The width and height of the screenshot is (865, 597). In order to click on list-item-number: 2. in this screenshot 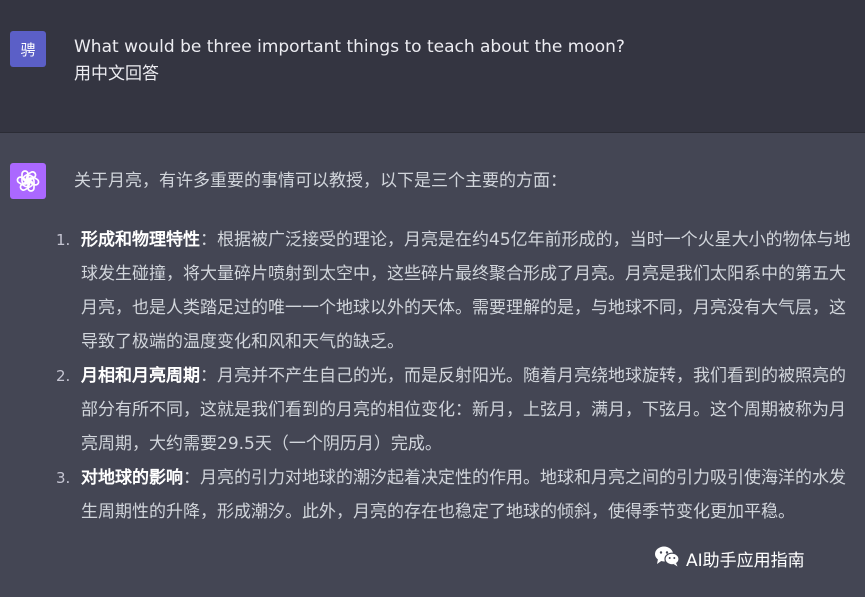, I will do `click(63, 376)`.